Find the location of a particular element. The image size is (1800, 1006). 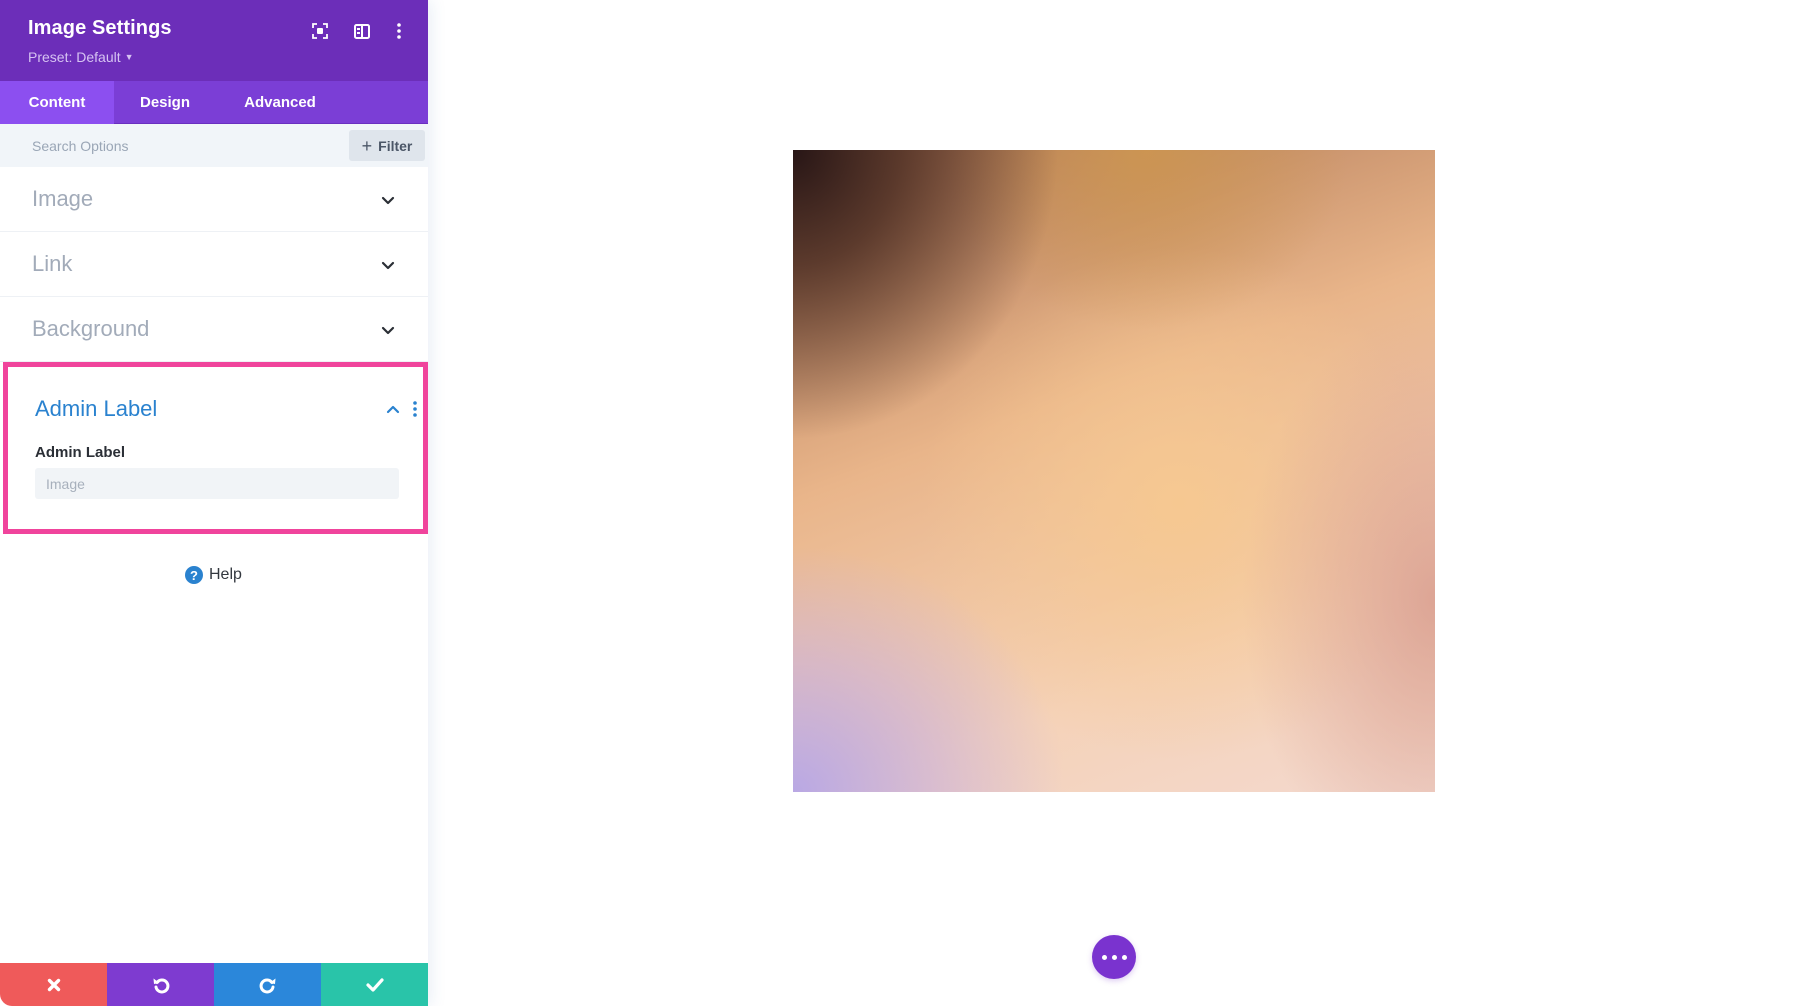

admin-label-input is located at coordinates (217, 483).